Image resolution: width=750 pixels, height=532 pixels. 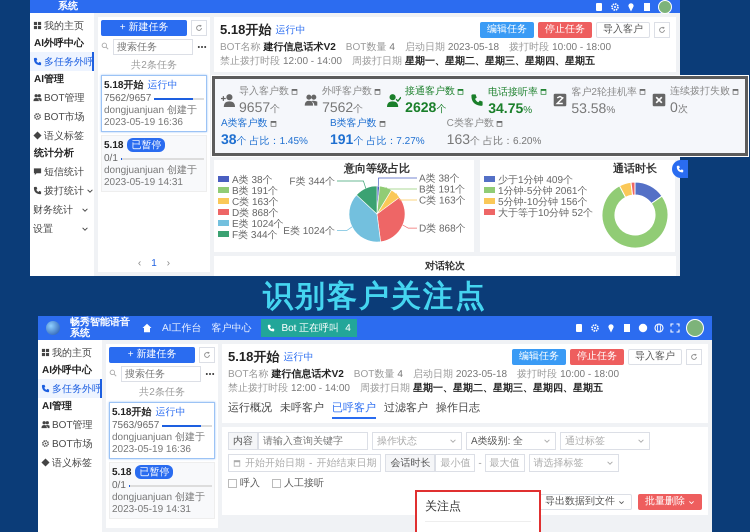 I want to click on sidebar-group-label: 统计分析, so click(x=53, y=153).